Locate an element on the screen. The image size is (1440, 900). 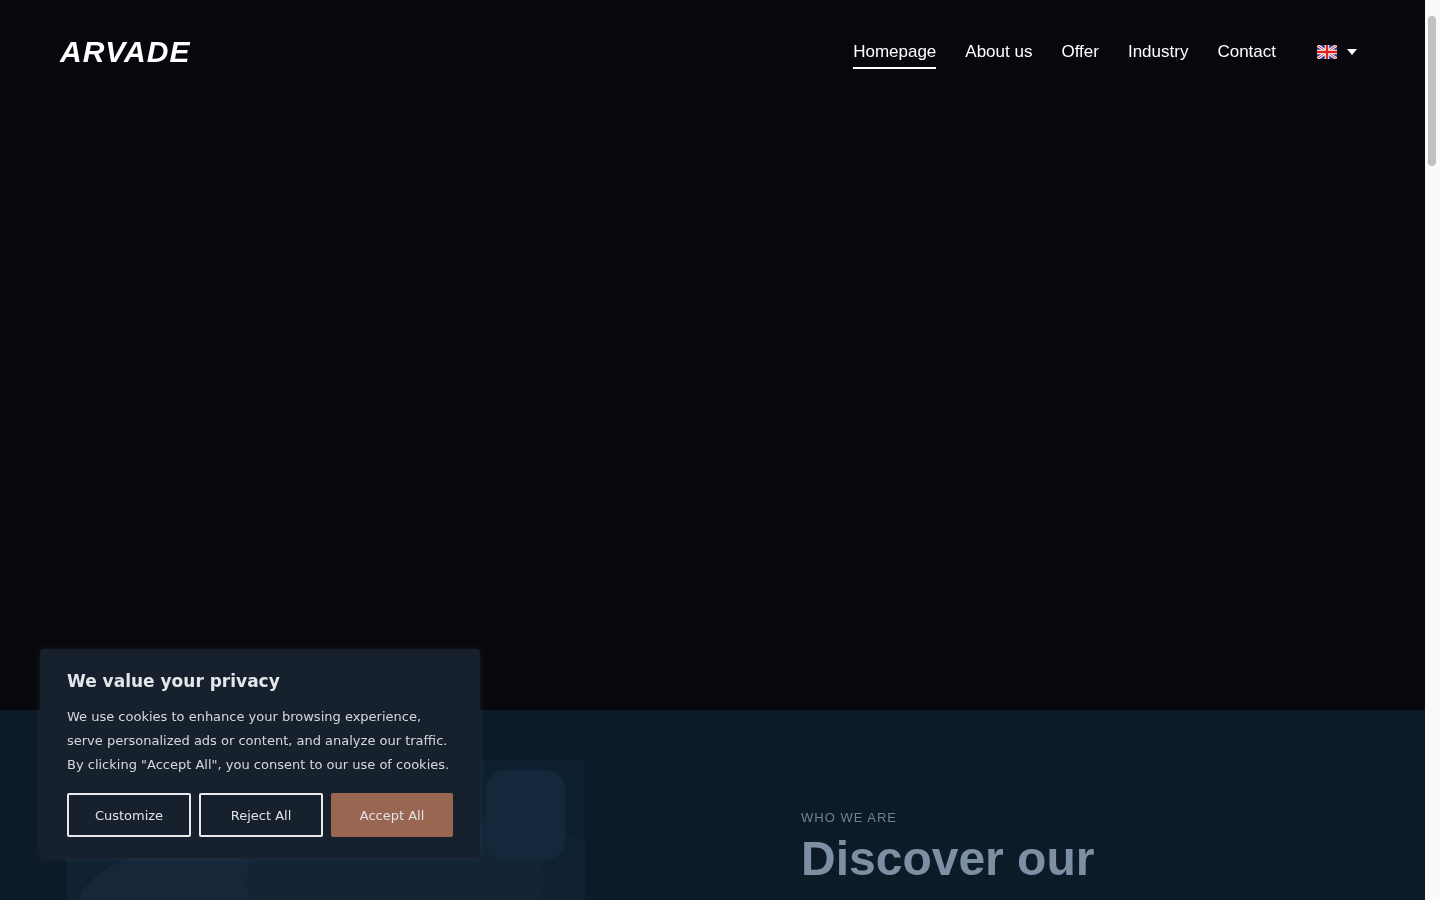
flag-icon is located at coordinates (1327, 51).